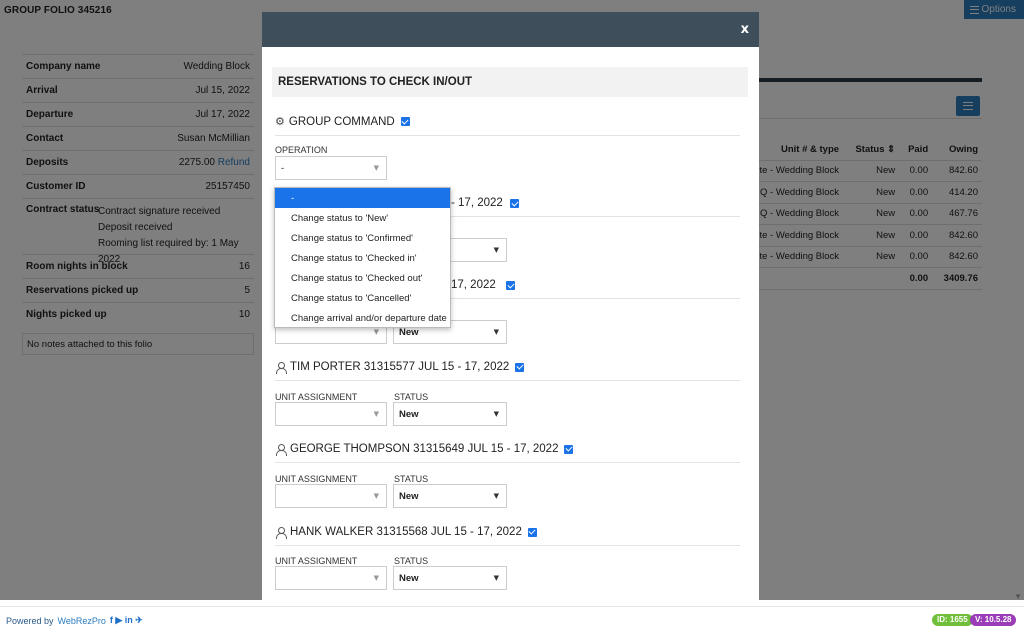 This screenshot has width=1024, height=629. What do you see at coordinates (405, 121) in the screenshot?
I see `group-command-checkbox` at bounding box center [405, 121].